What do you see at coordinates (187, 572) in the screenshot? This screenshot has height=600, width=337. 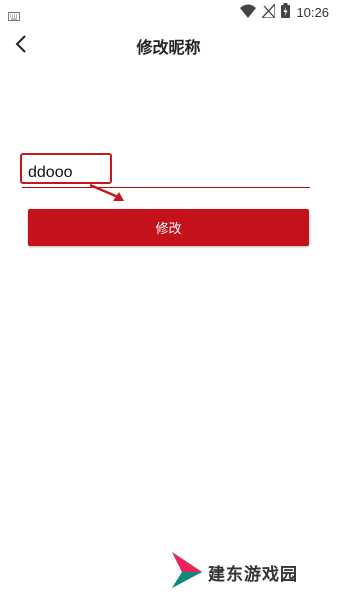 I see `watermark-logo-icon` at bounding box center [187, 572].